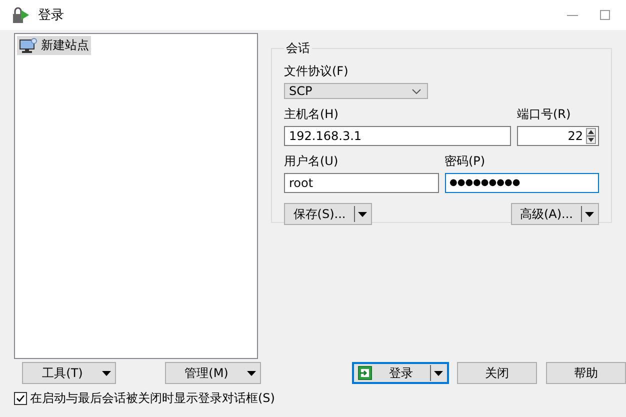 The height and width of the screenshot is (417, 626). Describe the element at coordinates (317, 71) in the screenshot. I see `field-label: 文件协议(F)` at that location.